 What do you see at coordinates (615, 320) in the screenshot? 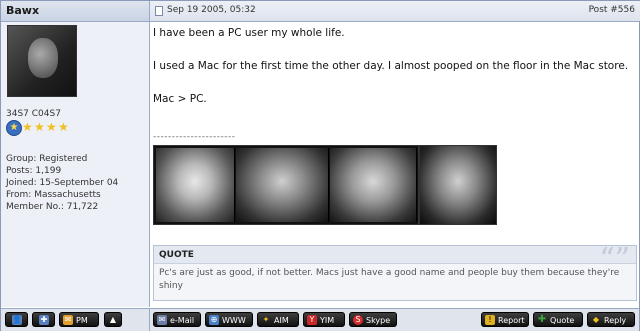
I see `reply-label: Reply` at bounding box center [615, 320].